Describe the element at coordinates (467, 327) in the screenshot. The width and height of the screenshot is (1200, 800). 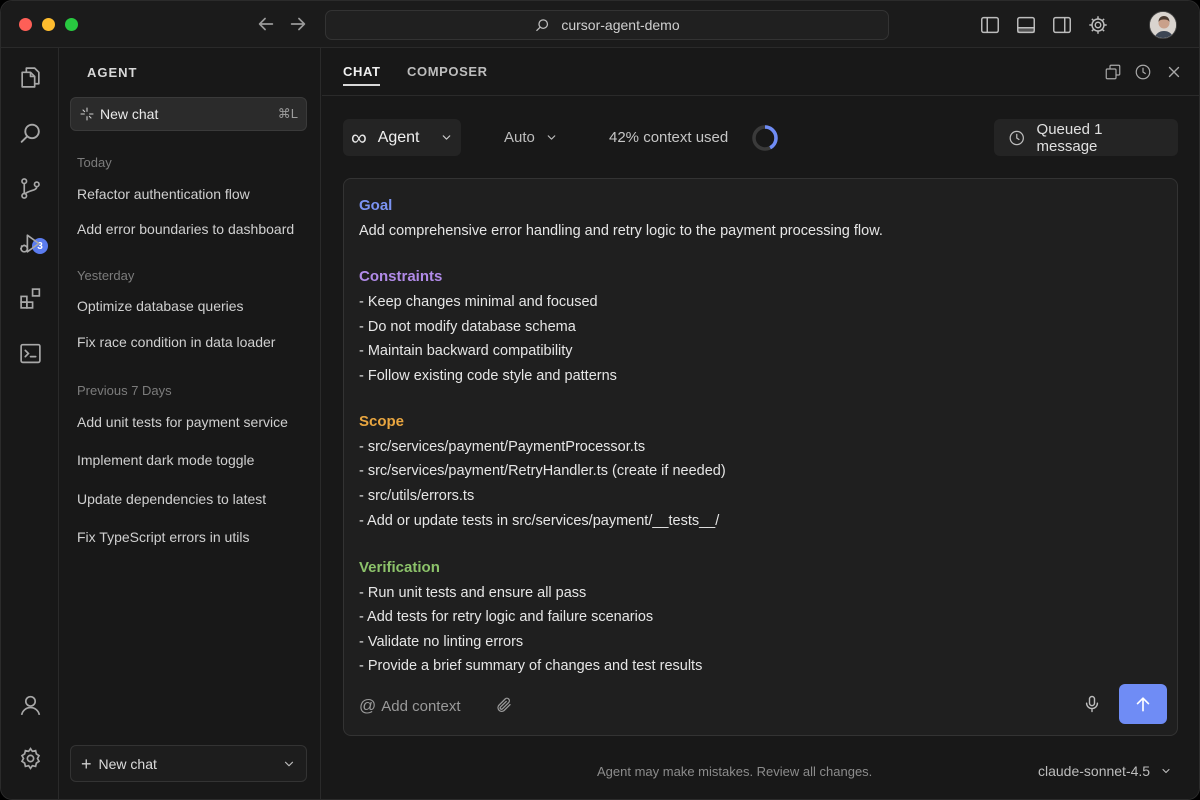
I see `prompt-line: - Do not modify database schema` at that location.